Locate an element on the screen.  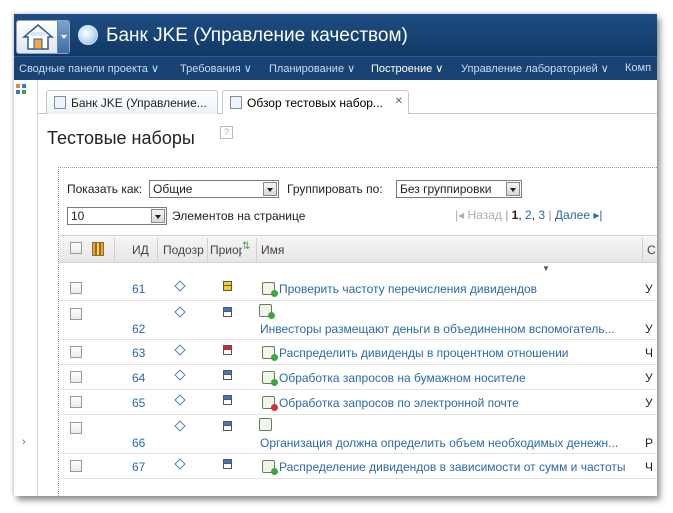
page-link-2: 2 is located at coordinates (528, 215).